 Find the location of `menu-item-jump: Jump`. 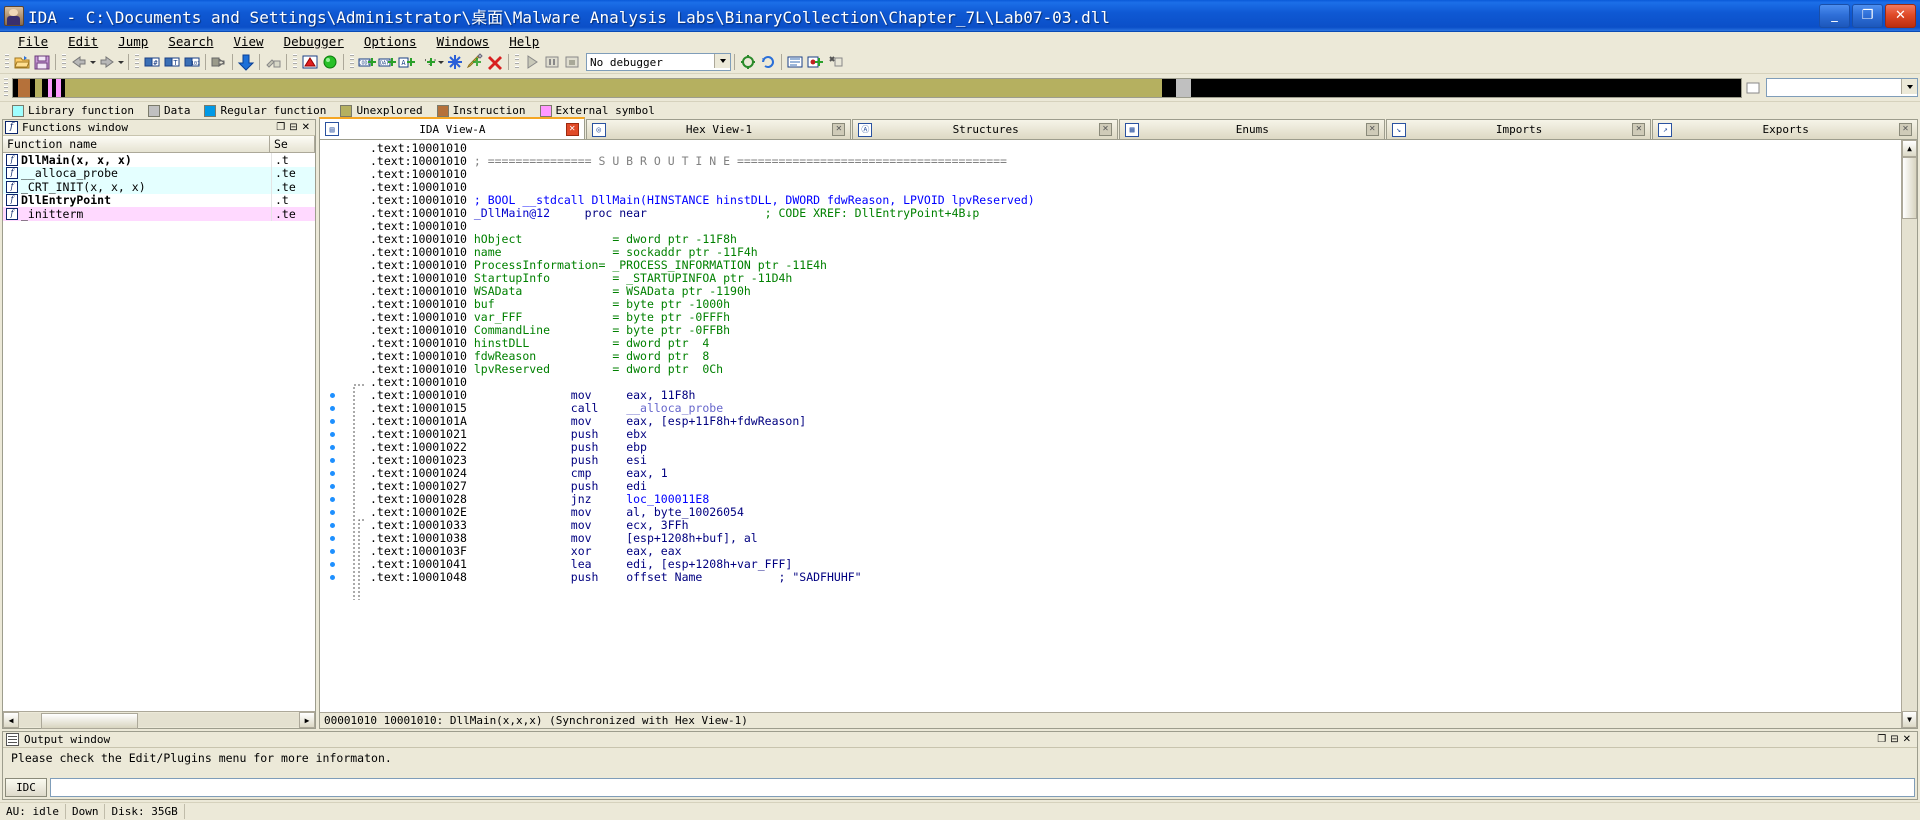

menu-item-jump: Jump is located at coordinates (133, 41).